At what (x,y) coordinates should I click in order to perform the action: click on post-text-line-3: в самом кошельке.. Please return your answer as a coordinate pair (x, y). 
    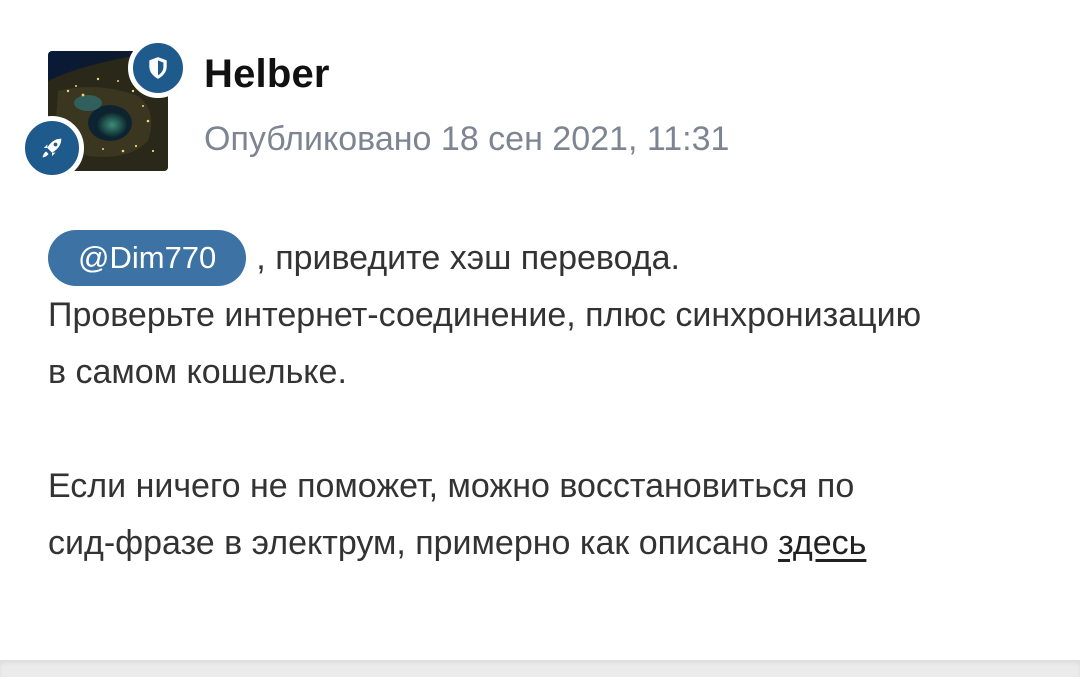
    Looking at the image, I should click on (197, 372).